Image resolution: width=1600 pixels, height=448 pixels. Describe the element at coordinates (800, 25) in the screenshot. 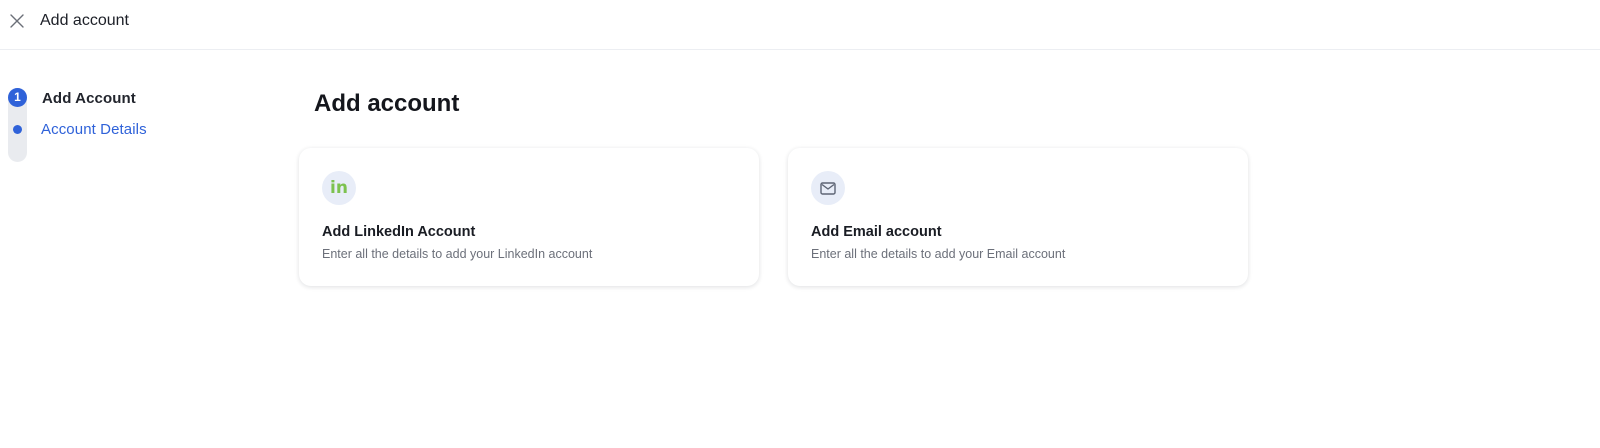

I see `top-bar: Add account` at that location.